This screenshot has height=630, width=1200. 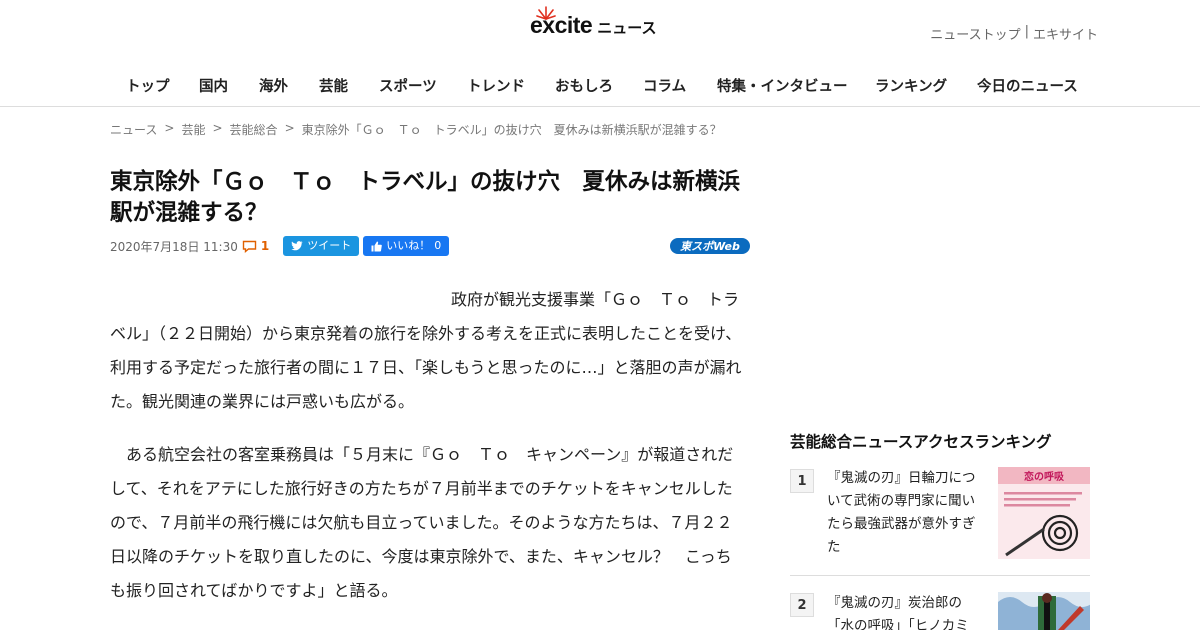 I want to click on tweet-label: ツイート, so click(x=329, y=245).